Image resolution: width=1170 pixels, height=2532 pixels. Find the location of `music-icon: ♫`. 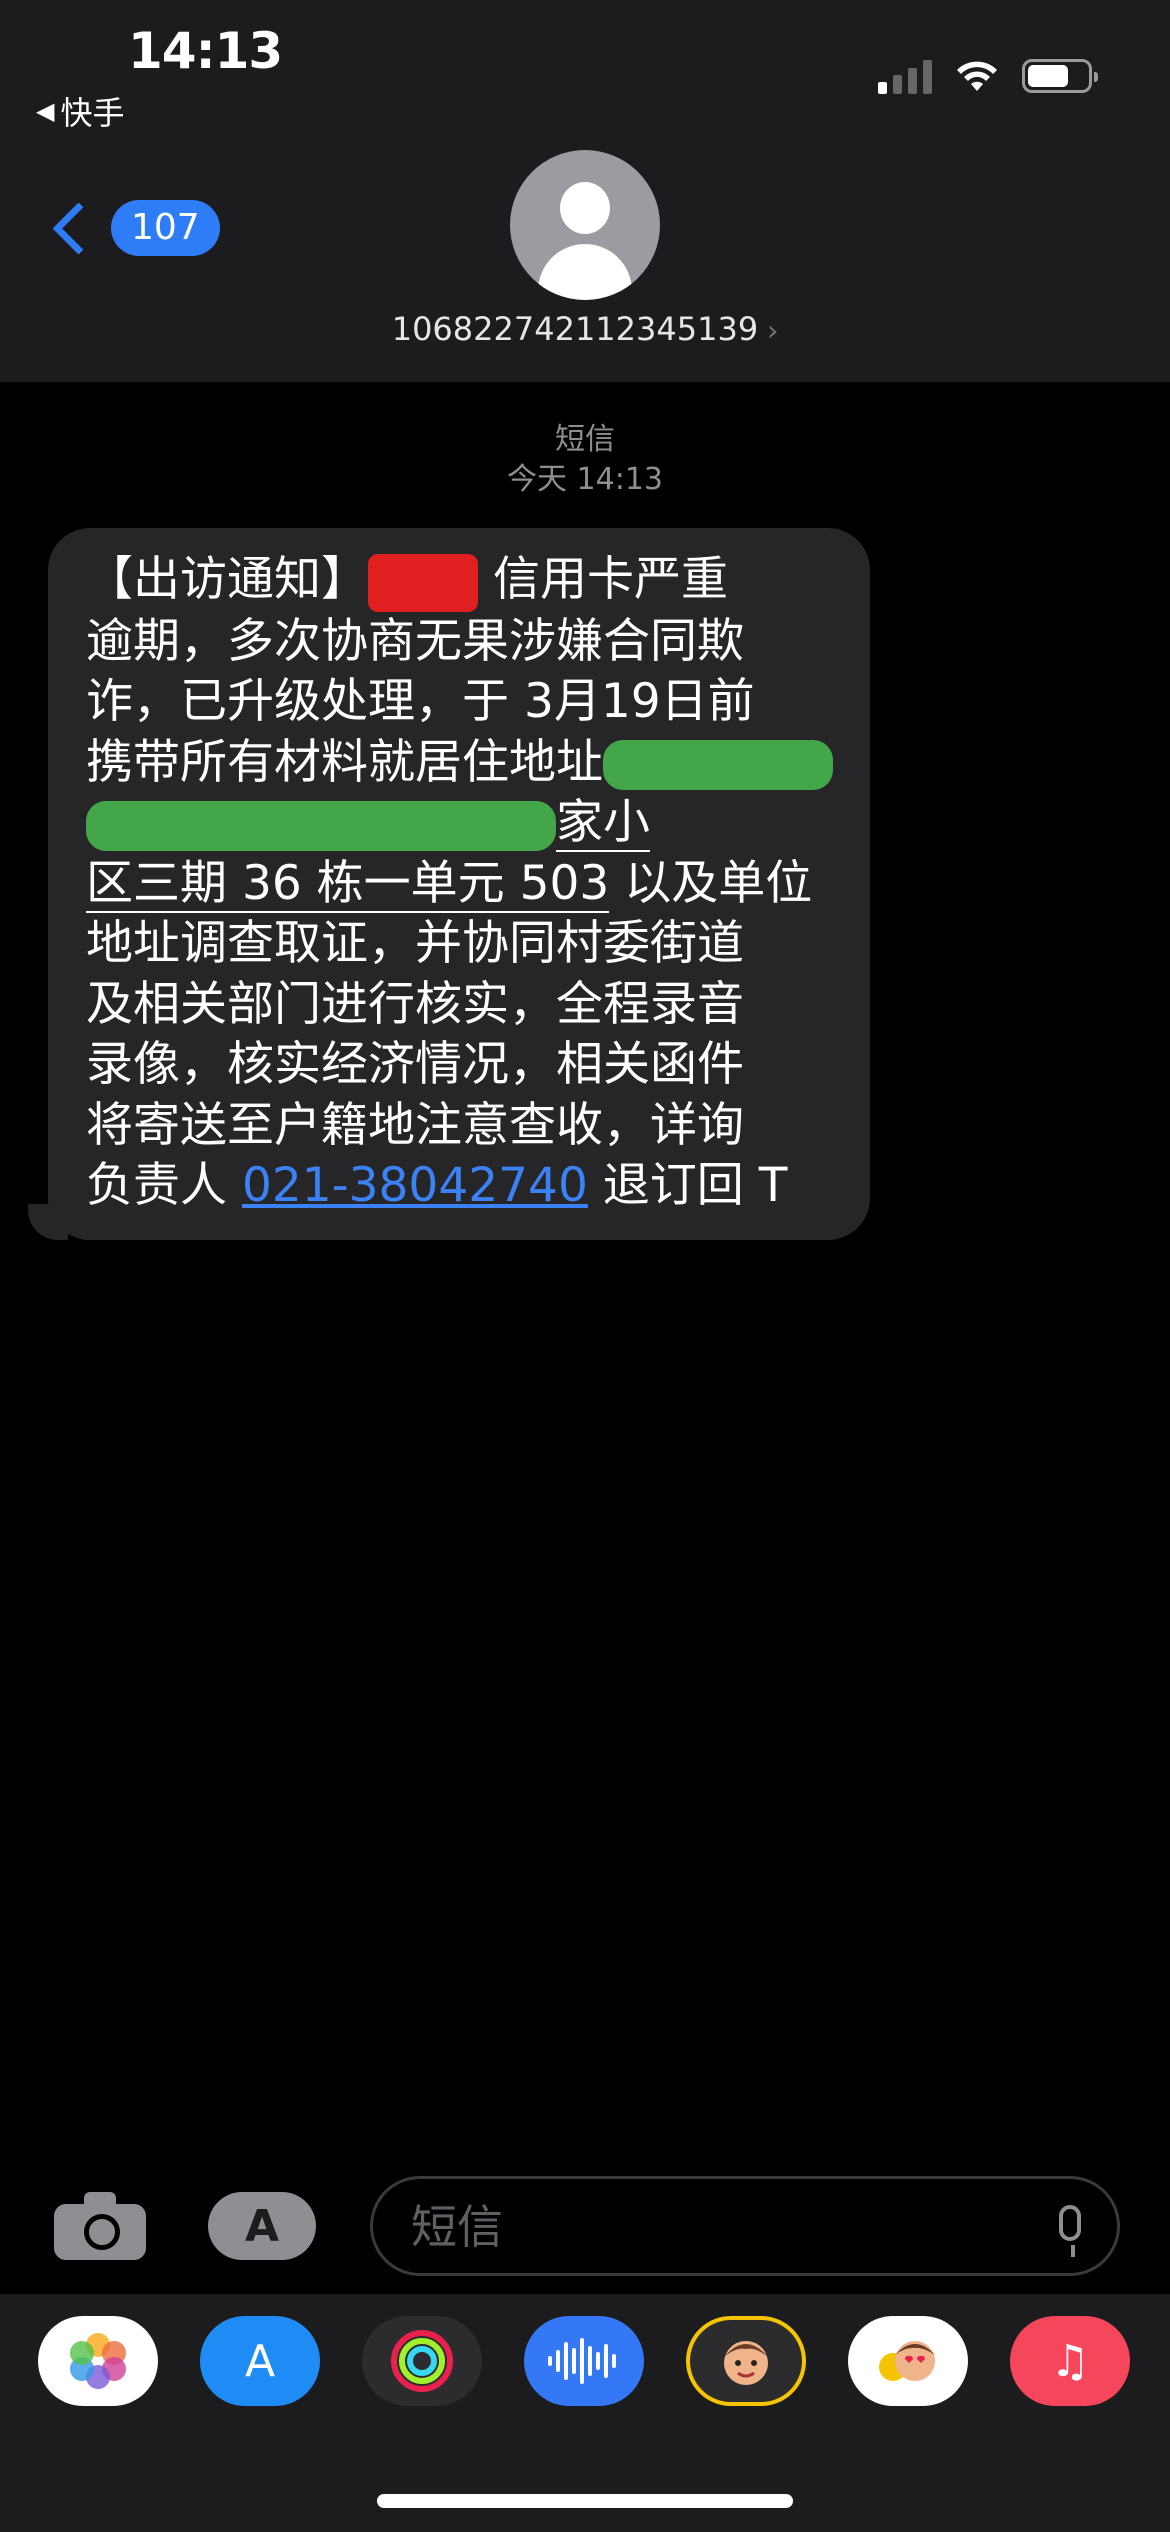

music-icon: ♫ is located at coordinates (1070, 2361).